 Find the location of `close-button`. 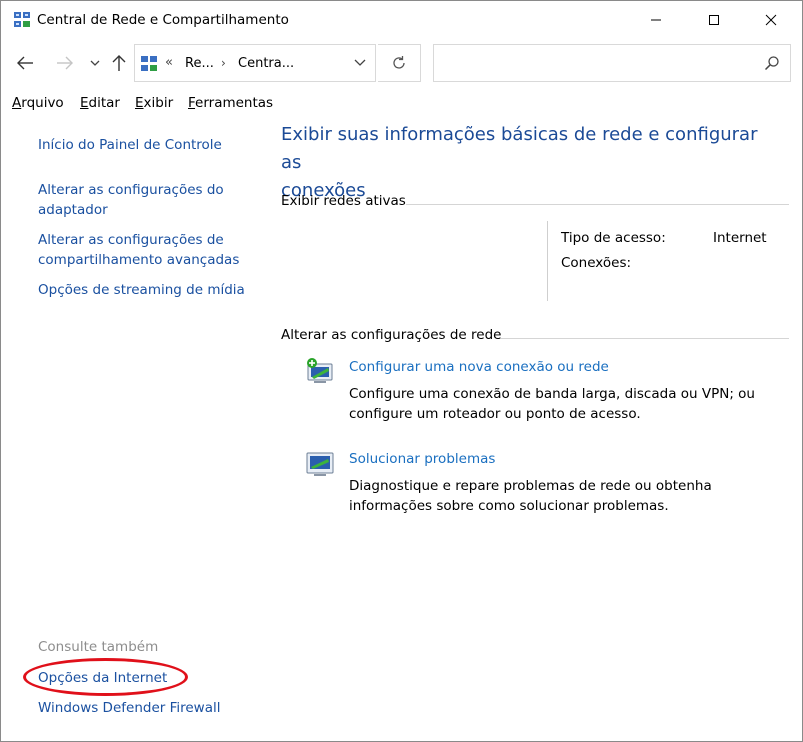

close-button is located at coordinates (771, 20).